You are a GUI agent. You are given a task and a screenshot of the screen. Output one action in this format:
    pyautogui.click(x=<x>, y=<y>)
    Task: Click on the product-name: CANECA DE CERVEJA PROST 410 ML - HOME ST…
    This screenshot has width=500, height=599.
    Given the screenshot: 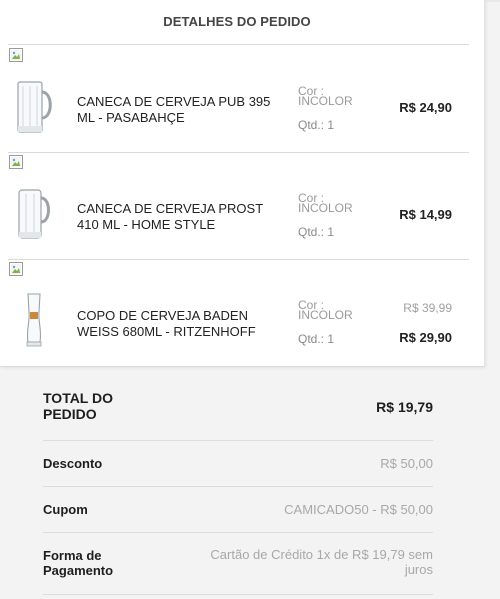 What is the action you would take?
    pyautogui.click(x=177, y=217)
    